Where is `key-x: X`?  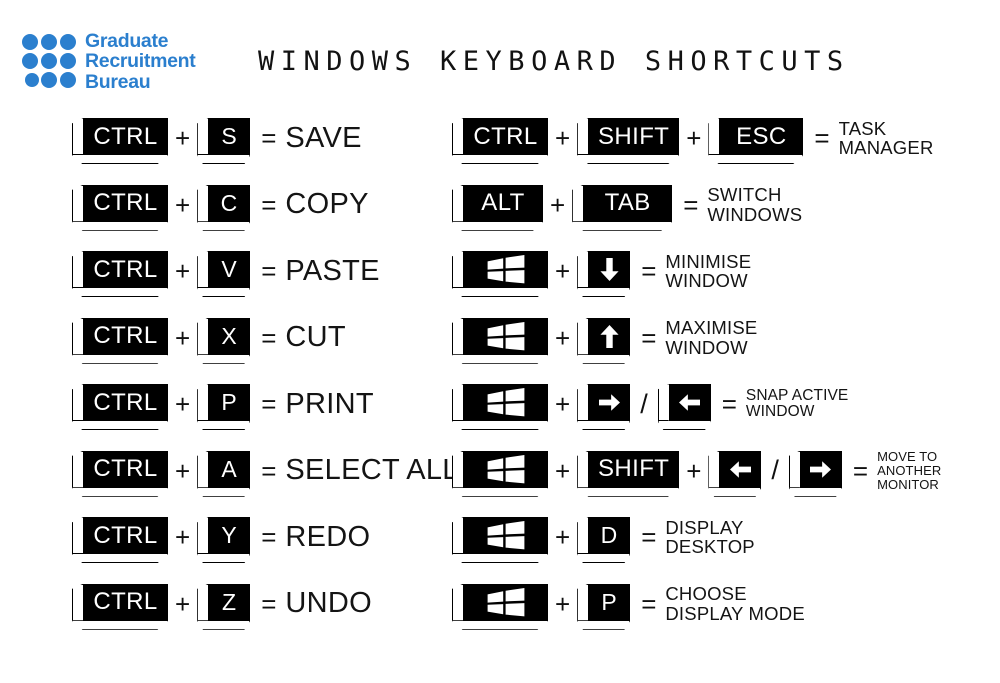
key-x: X is located at coordinates (229, 336).